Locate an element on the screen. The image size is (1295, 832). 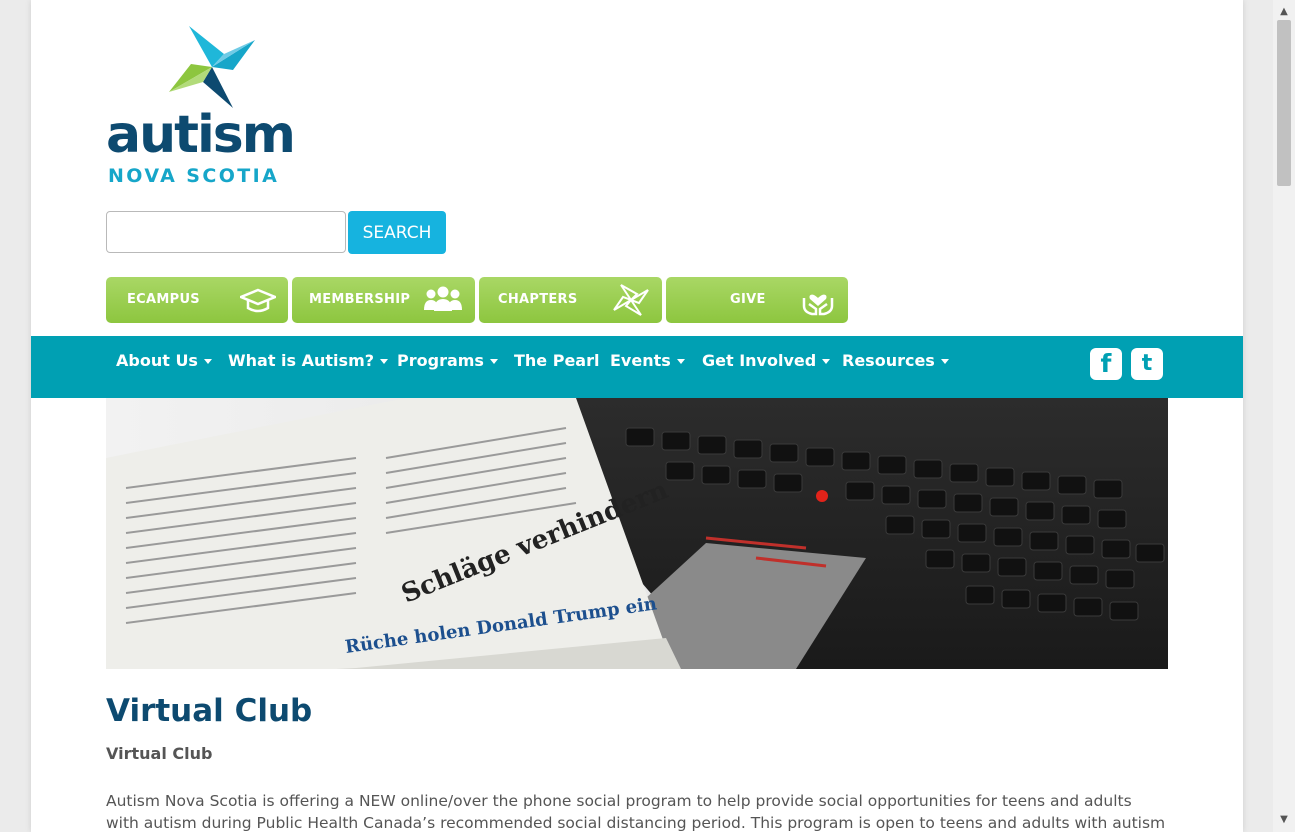
heart-hands-icon is located at coordinates (818, 305).